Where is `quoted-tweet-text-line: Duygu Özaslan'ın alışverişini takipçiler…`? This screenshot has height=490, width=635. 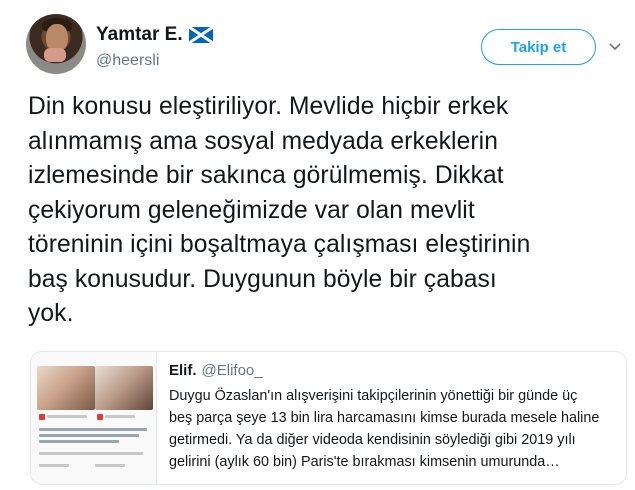
quoted-tweet-text-line: Duygu Özaslan'ın alışverişini takipçiler… is located at coordinates (373, 396).